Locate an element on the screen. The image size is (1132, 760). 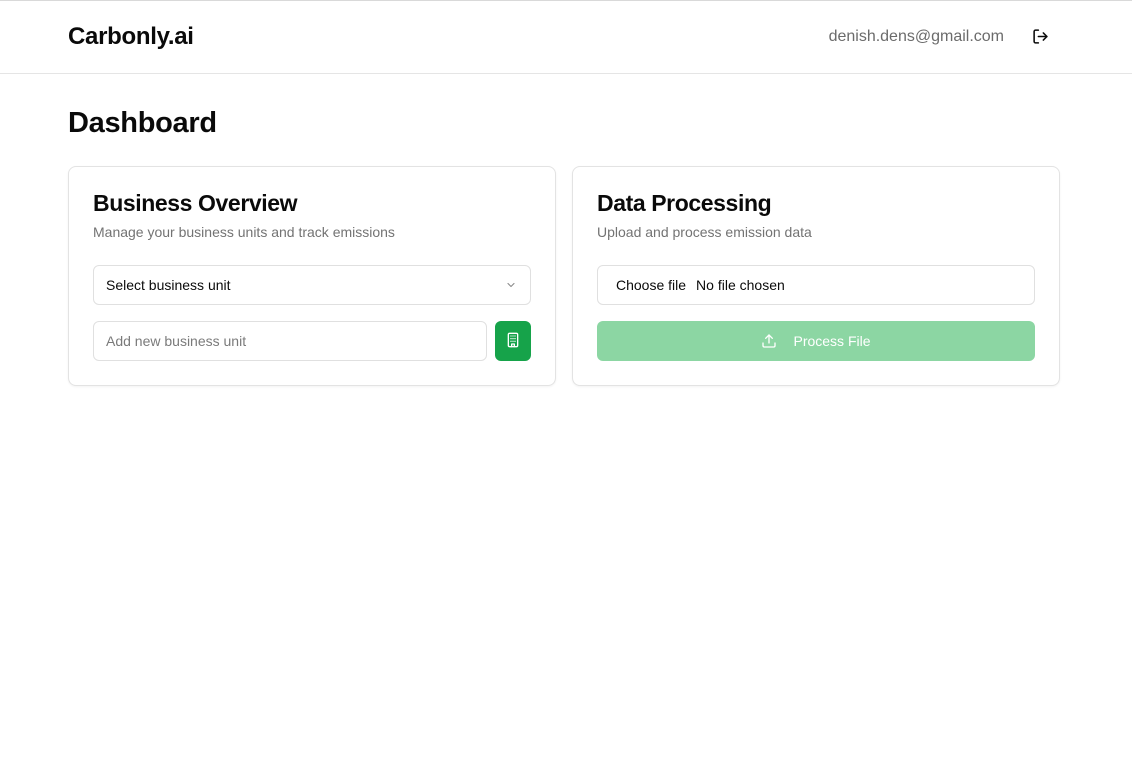
process-file-button: Process File is located at coordinates (816, 341).